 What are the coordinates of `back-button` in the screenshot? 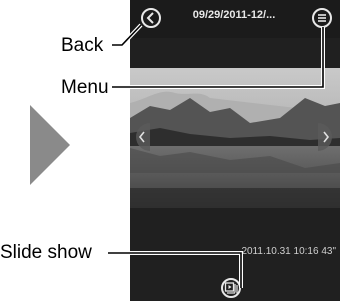 It's located at (151, 18).